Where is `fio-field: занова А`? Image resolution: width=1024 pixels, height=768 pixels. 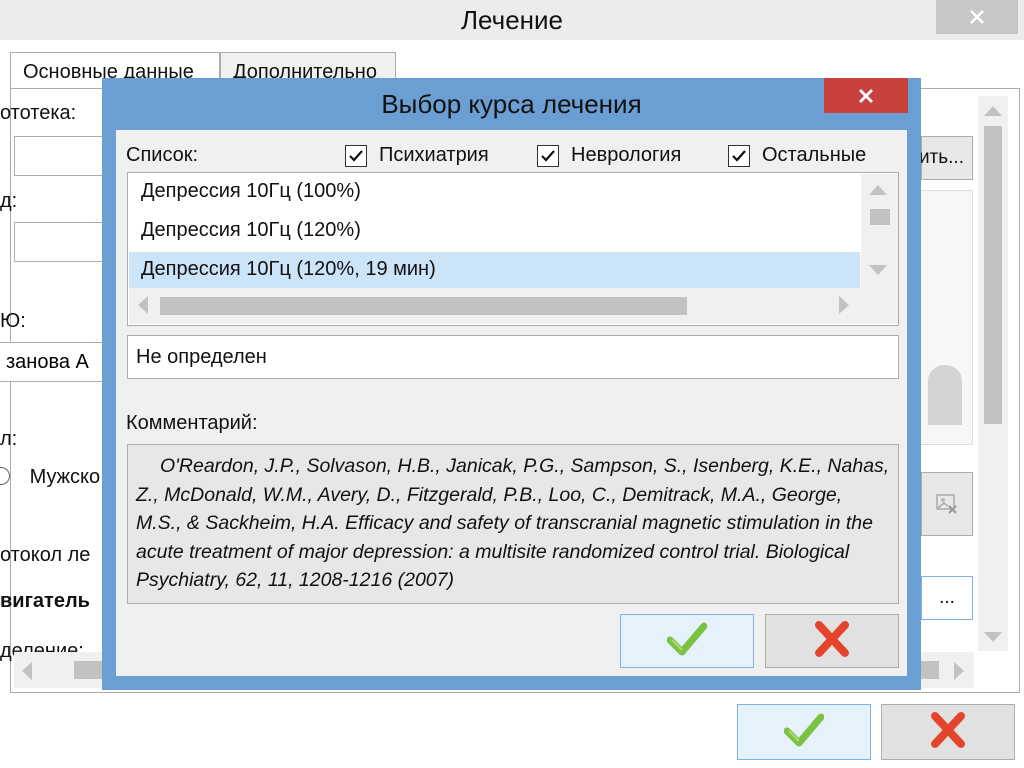 fio-field: занова А is located at coordinates (52, 362).